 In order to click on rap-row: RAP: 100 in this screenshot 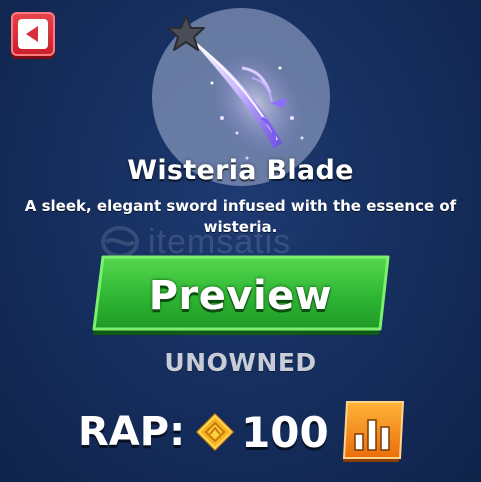, I will do `click(241, 432)`.